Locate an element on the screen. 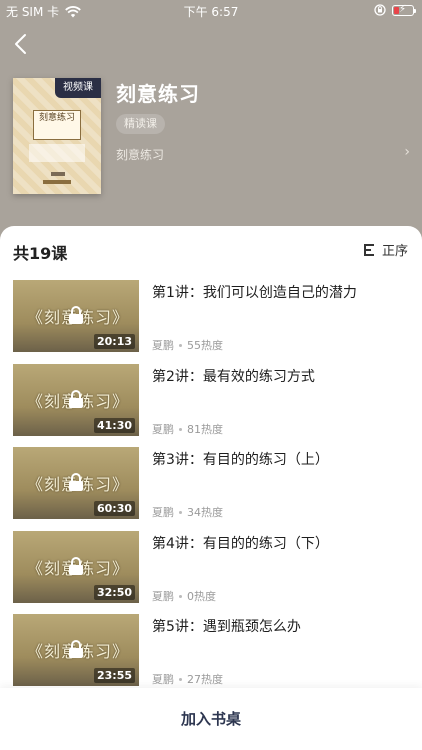 The height and width of the screenshot is (750, 422). status-time: 下午 6:57 is located at coordinates (211, 12).